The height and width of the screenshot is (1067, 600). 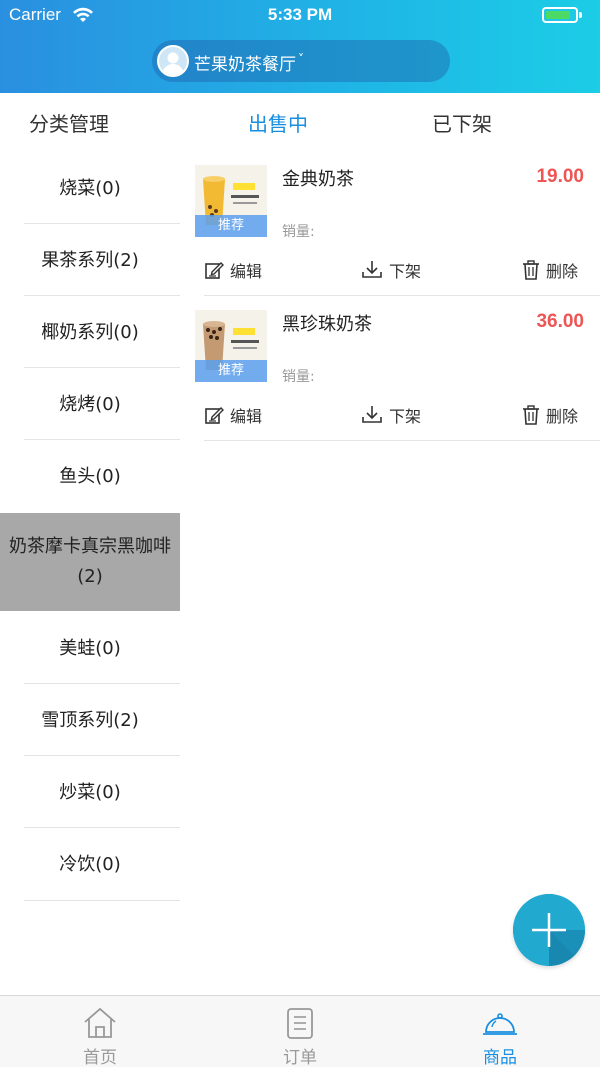 What do you see at coordinates (90, 403) in the screenshot?
I see `category-item: 烧烤(0)` at bounding box center [90, 403].